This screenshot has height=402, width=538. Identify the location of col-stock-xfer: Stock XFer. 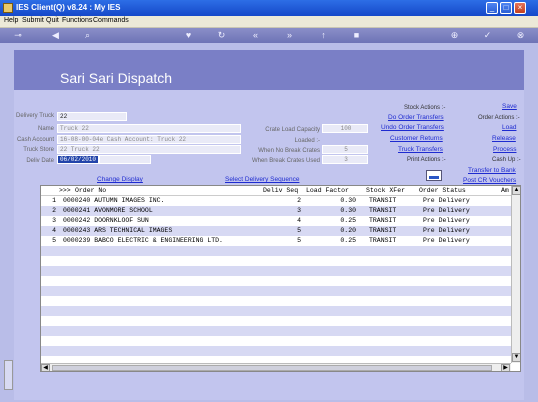
(385, 190).